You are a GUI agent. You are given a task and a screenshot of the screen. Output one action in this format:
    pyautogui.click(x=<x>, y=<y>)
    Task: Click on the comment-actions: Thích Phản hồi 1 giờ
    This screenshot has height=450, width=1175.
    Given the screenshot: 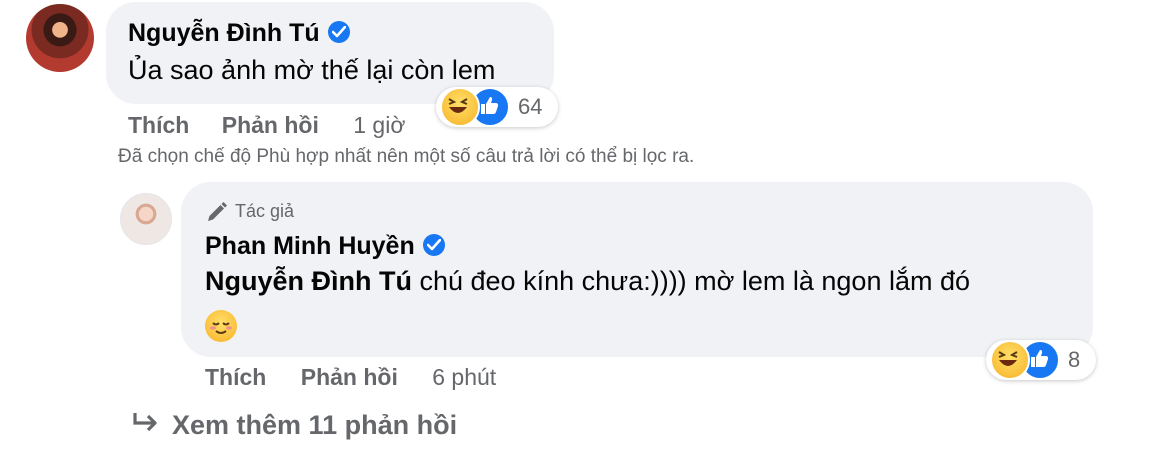 What is the action you would take?
    pyautogui.click(x=266, y=125)
    